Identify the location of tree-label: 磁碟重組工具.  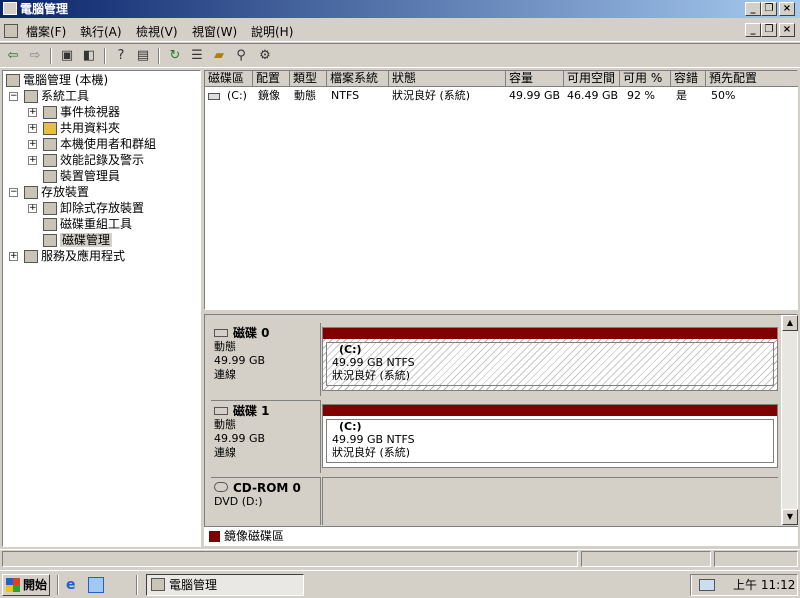
(96, 224).